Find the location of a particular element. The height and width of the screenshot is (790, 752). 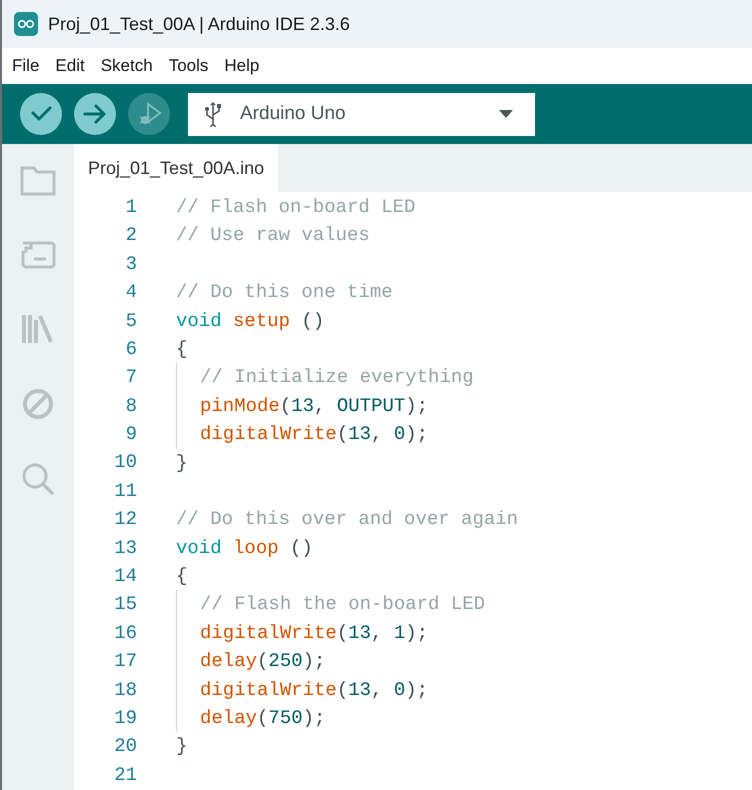

menu-item: File is located at coordinates (26, 66).